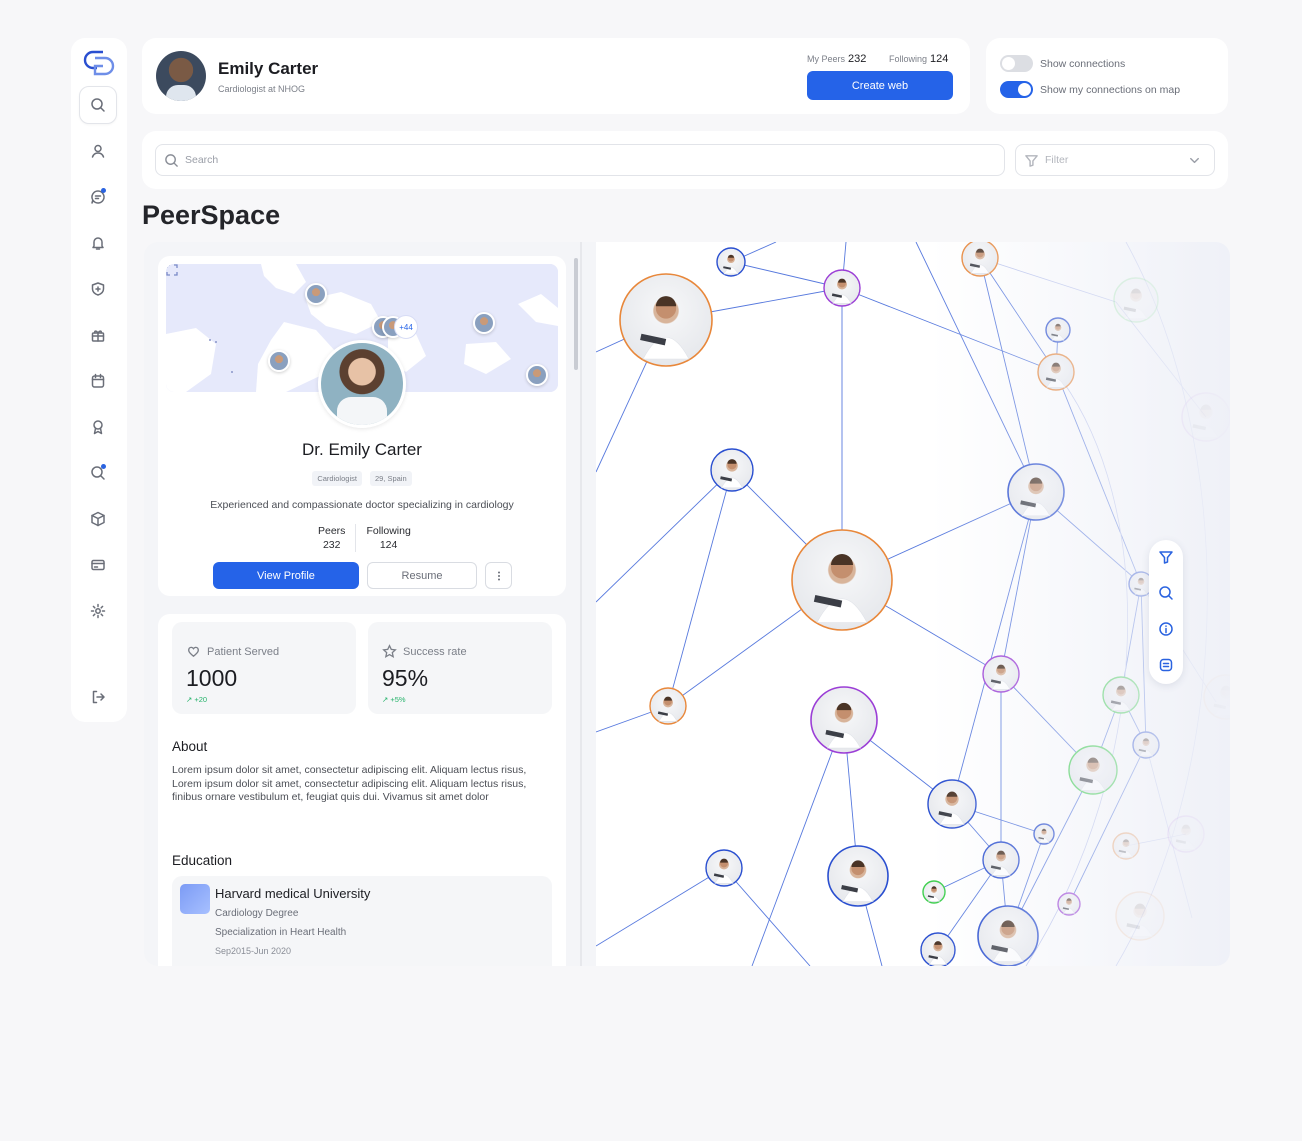  Describe the element at coordinates (257, 913) in the screenshot. I see `degree: Cardiology Degree` at that location.